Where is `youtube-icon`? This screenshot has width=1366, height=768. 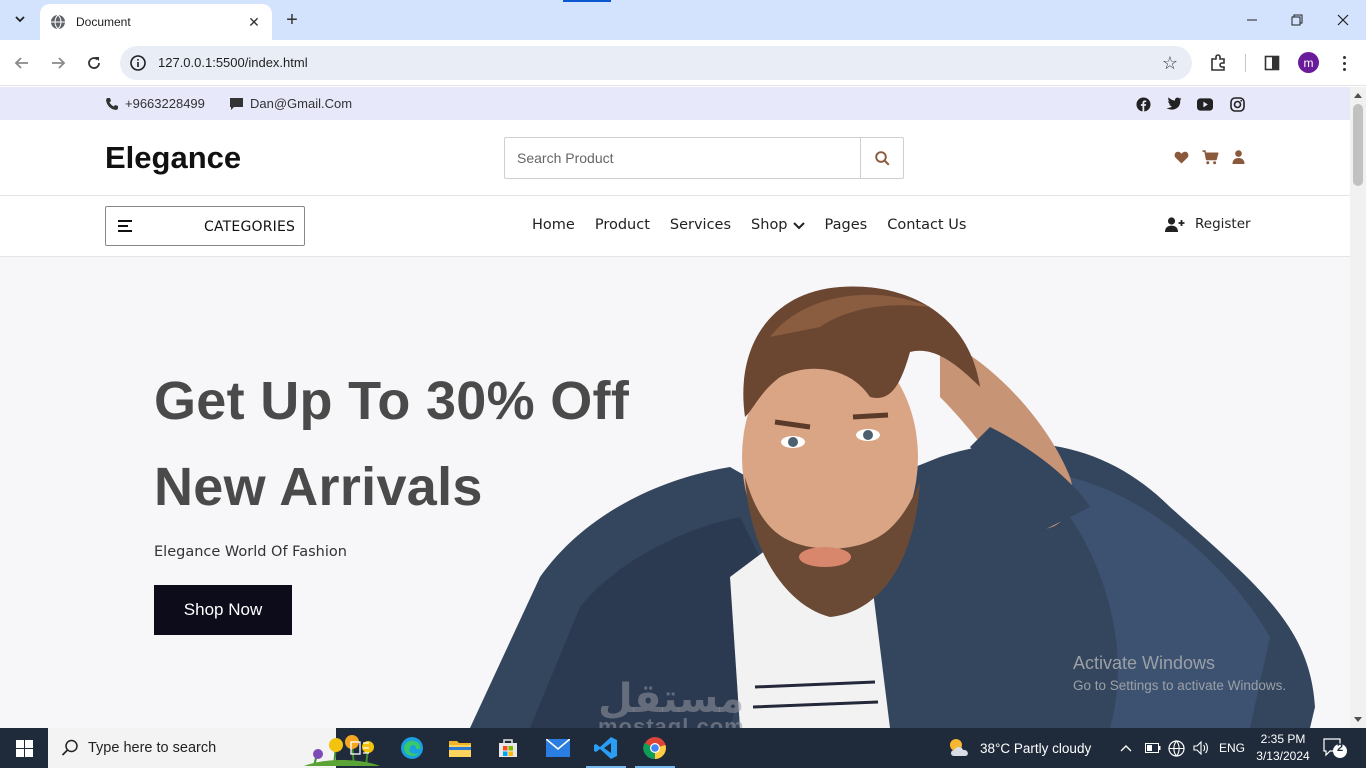
youtube-icon is located at coordinates (1205, 104).